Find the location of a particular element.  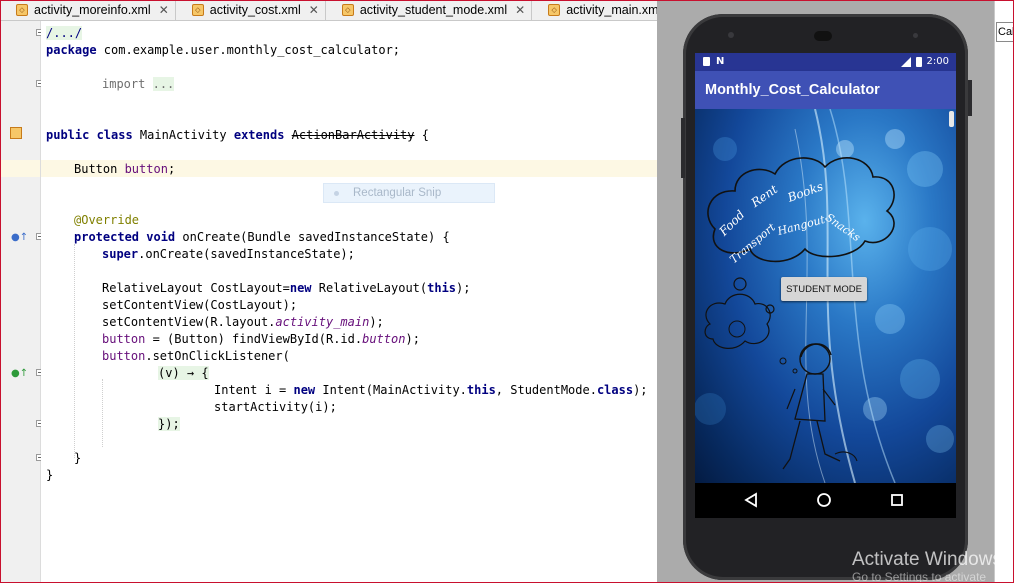

tab-activity-moreinfo: ◇ activity_moreinfo.xml ✕ is located at coordinates (88, 10).